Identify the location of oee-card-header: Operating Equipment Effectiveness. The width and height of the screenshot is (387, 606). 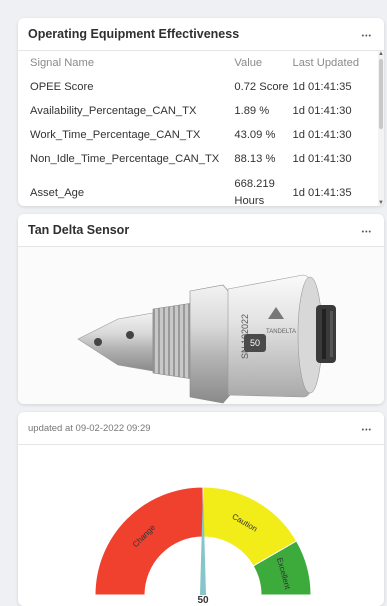
(201, 34).